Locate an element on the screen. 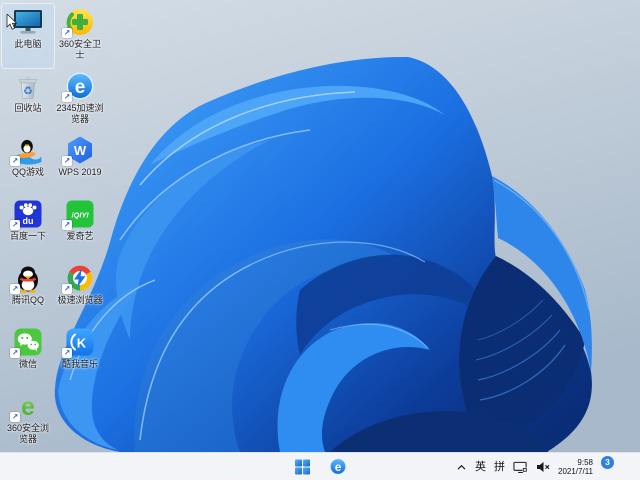  windows-start-icon is located at coordinates (302, 466).